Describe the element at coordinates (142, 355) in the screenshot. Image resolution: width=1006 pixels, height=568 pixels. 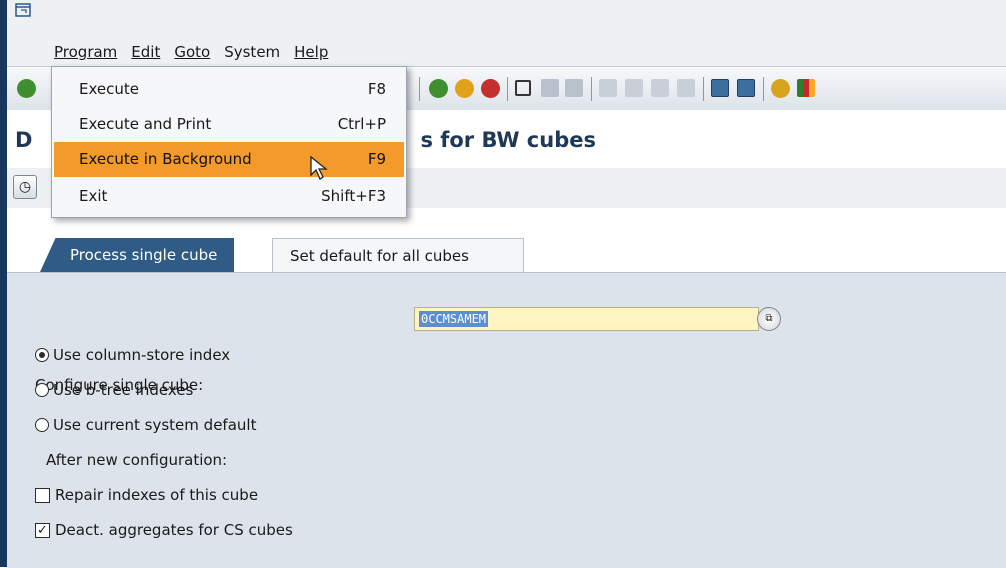
I see `radio-label: Use column-store index` at that location.